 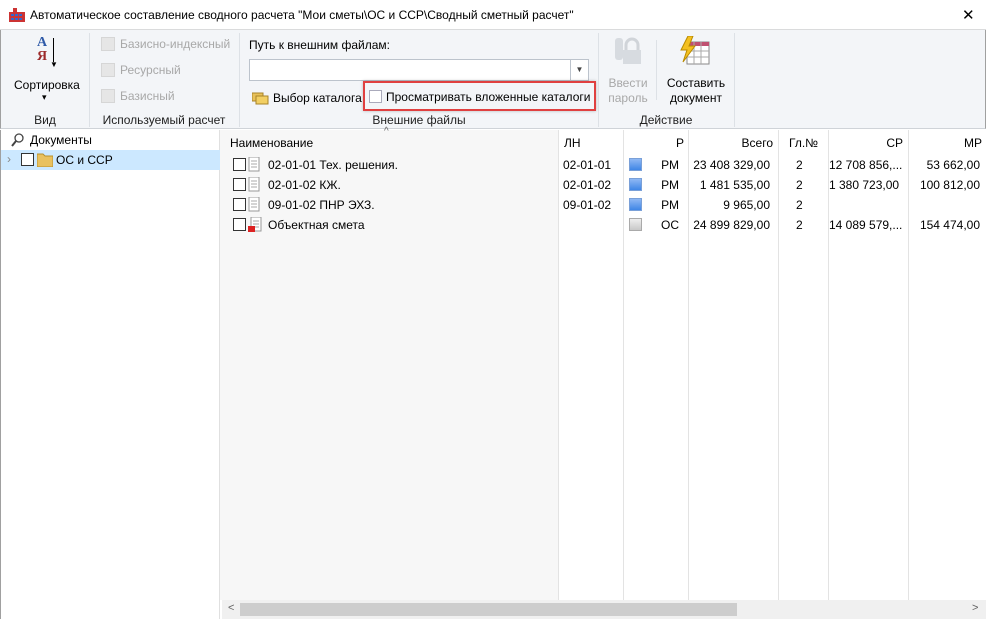 What do you see at coordinates (587, 165) in the screenshot?
I see `row-ln: 02-01-01` at bounding box center [587, 165].